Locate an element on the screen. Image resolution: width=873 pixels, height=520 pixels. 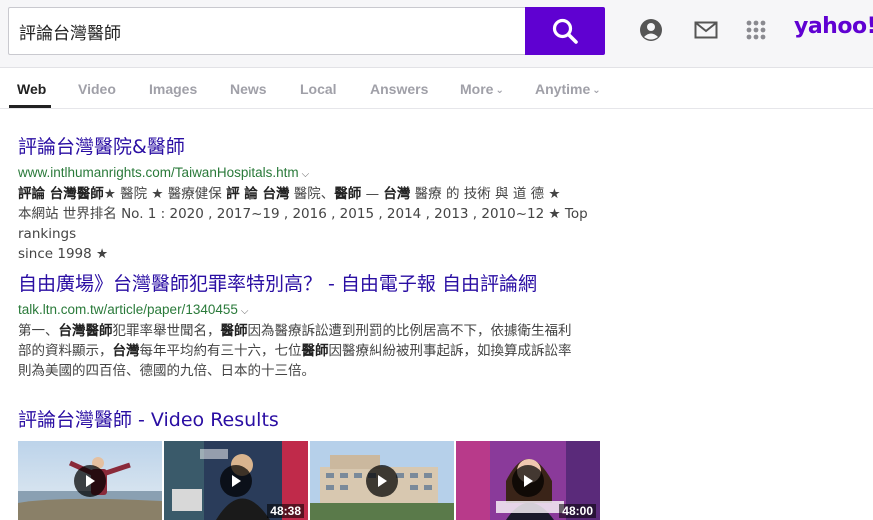
tab-anytime-label: Anytime is located at coordinates (563, 89).